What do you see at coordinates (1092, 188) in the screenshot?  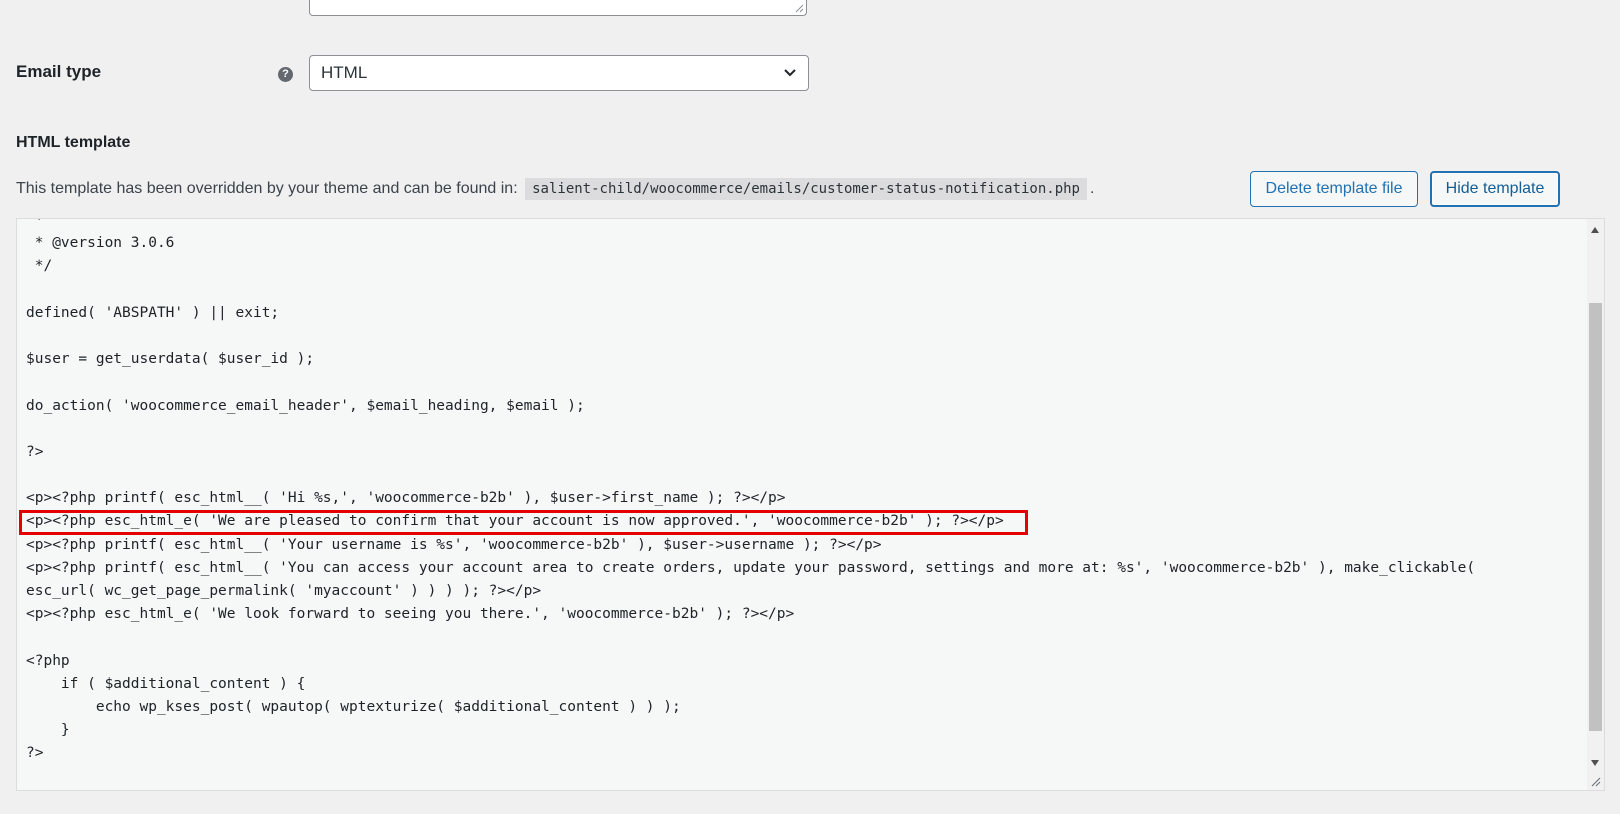 I see `override-notice-suffix: .` at bounding box center [1092, 188].